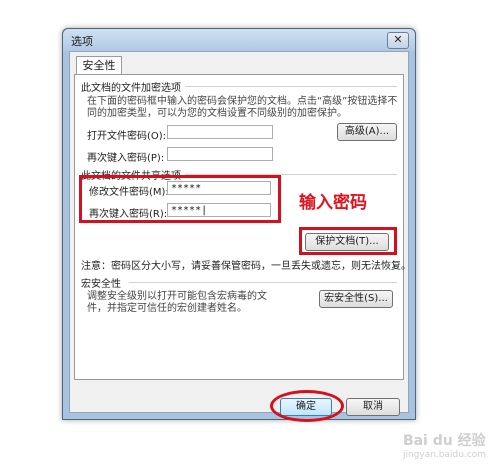  I want to click on tab-security: 安全性, so click(99, 65).